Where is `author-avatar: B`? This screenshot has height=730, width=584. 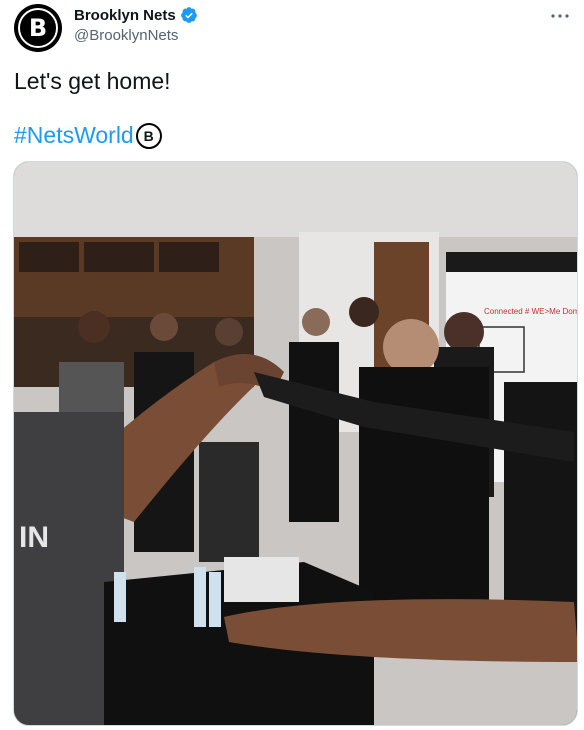 author-avatar: B is located at coordinates (38, 28).